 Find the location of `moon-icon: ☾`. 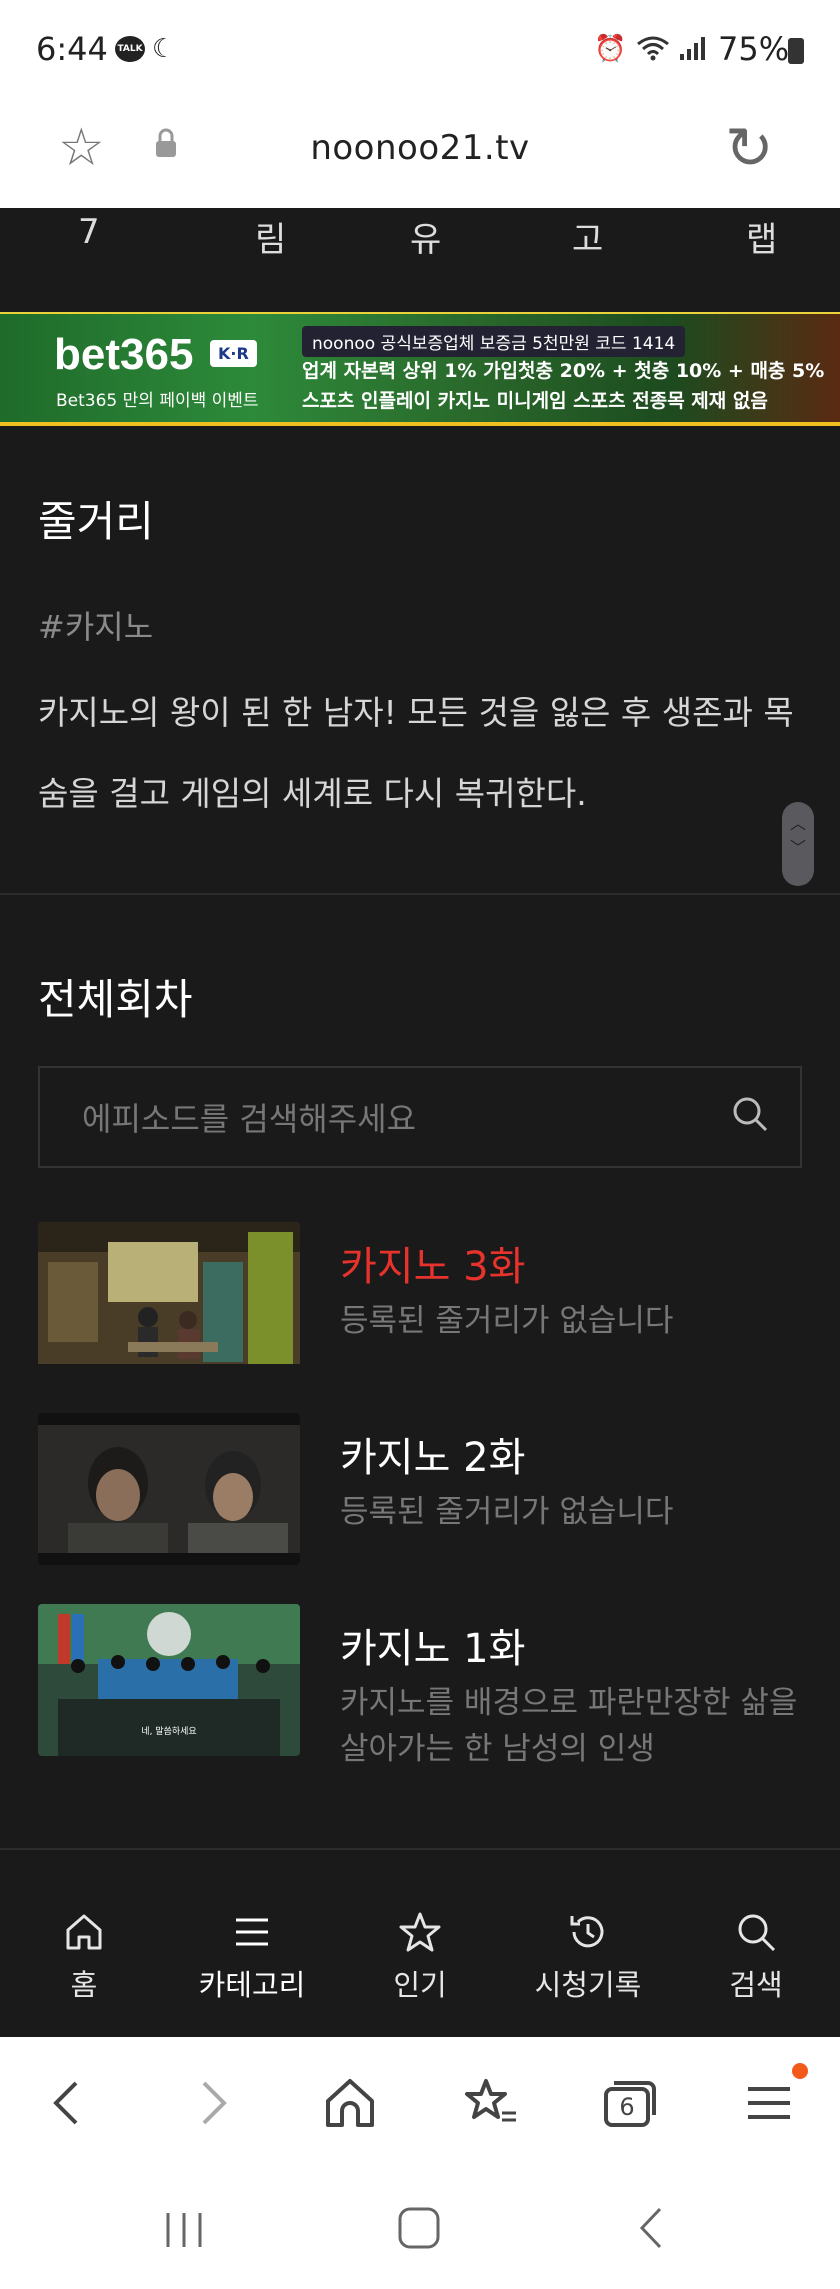

moon-icon: ☾ is located at coordinates (164, 49).